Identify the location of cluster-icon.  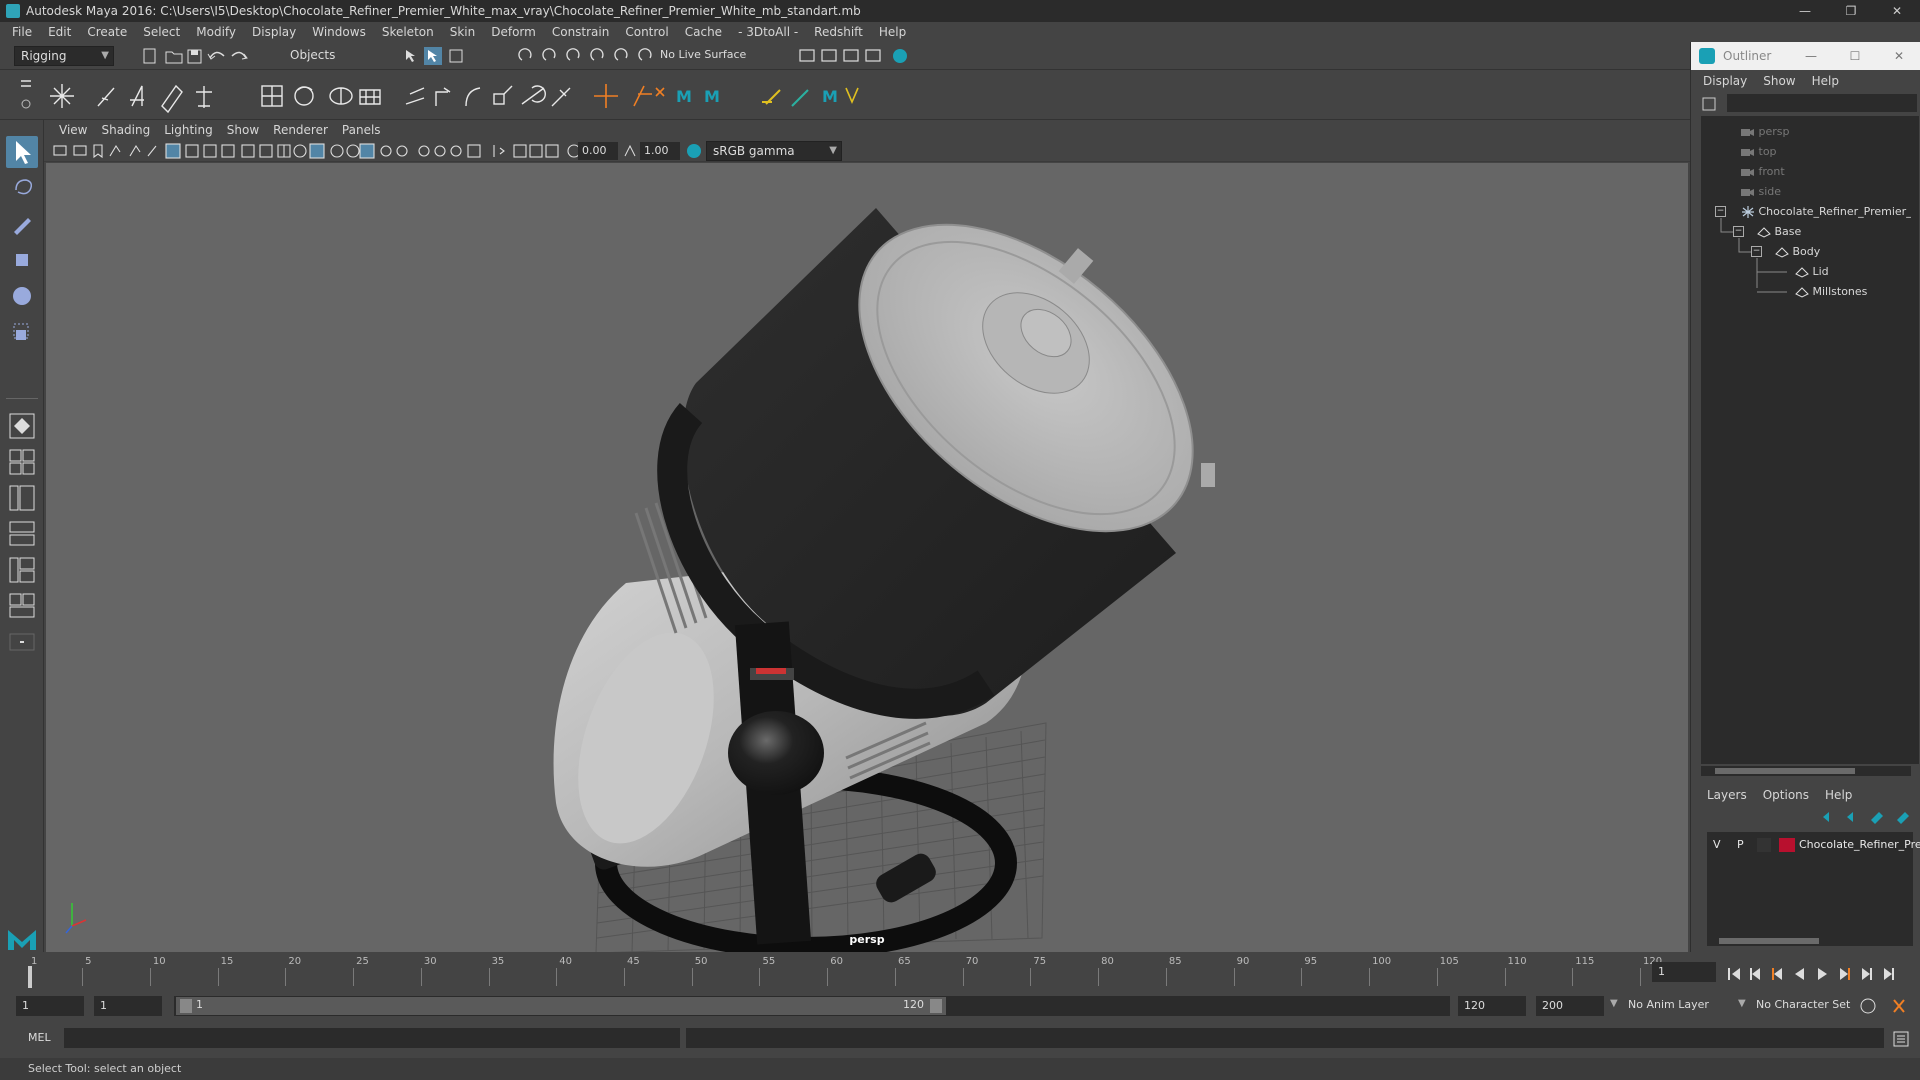
(642, 96).